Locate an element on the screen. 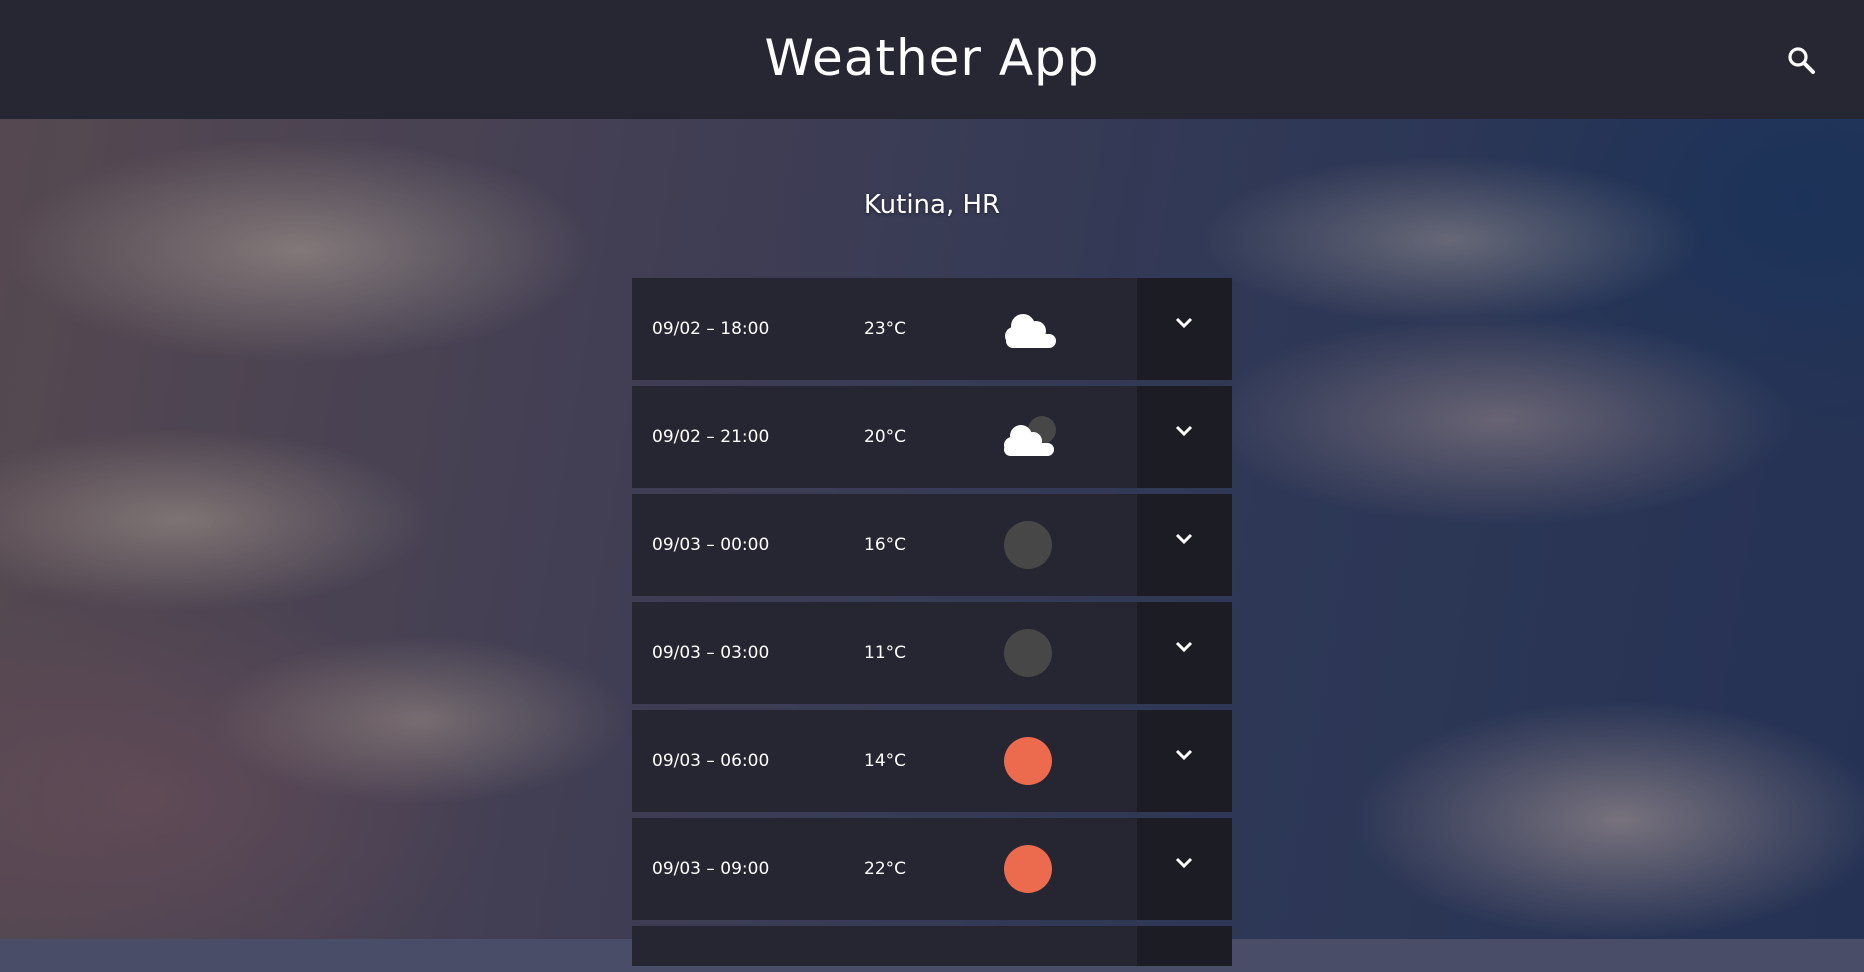 The image size is (1864, 972). forecast-temp: 16°C is located at coordinates (885, 545).